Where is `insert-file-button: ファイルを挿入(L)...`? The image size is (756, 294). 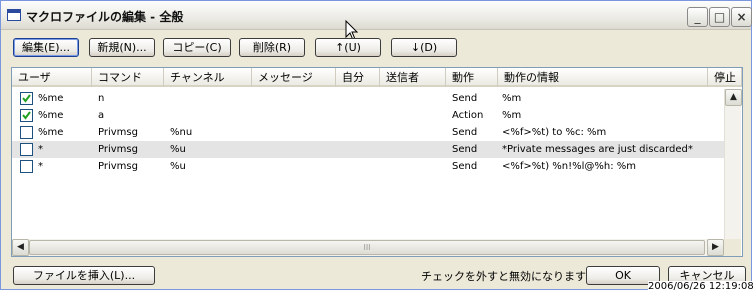 insert-file-button: ファイルを挿入(L)... is located at coordinates (84, 275).